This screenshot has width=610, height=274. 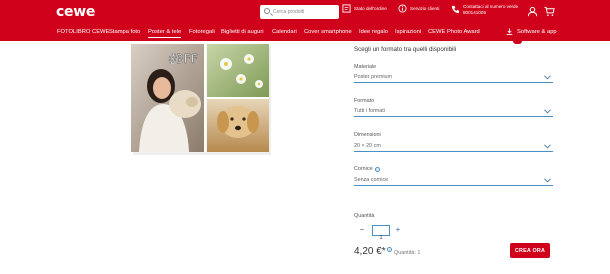 I want to click on search-box, so click(x=299, y=12).